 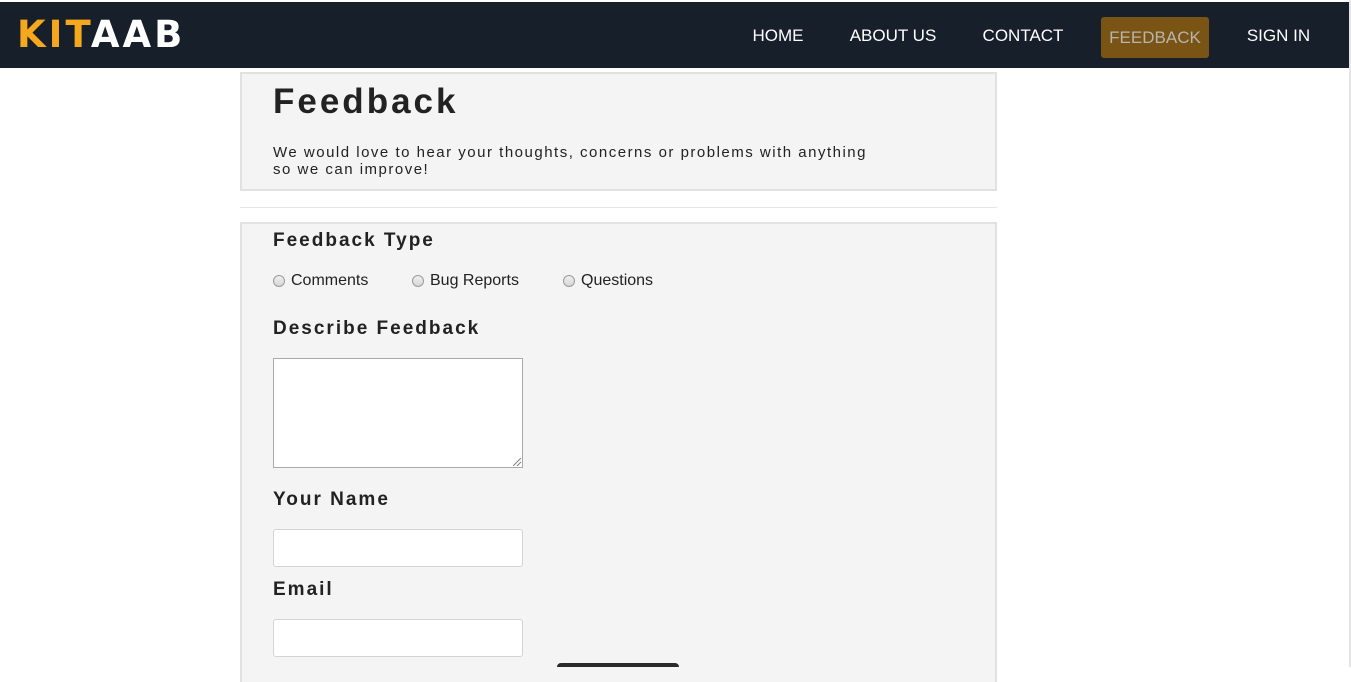 I want to click on page-title: Feedback, so click(x=366, y=101).